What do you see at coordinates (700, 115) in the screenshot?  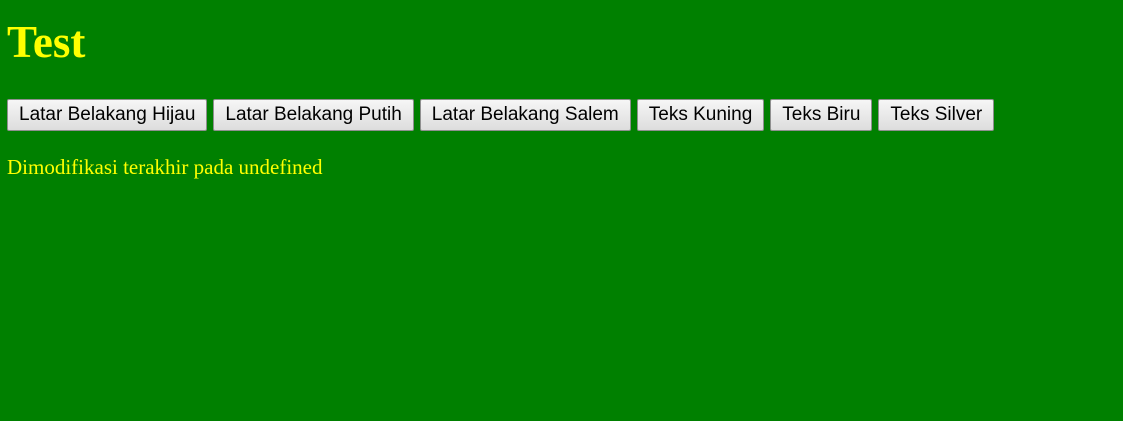 I see `yellow-text-button: Teks Kuning` at bounding box center [700, 115].